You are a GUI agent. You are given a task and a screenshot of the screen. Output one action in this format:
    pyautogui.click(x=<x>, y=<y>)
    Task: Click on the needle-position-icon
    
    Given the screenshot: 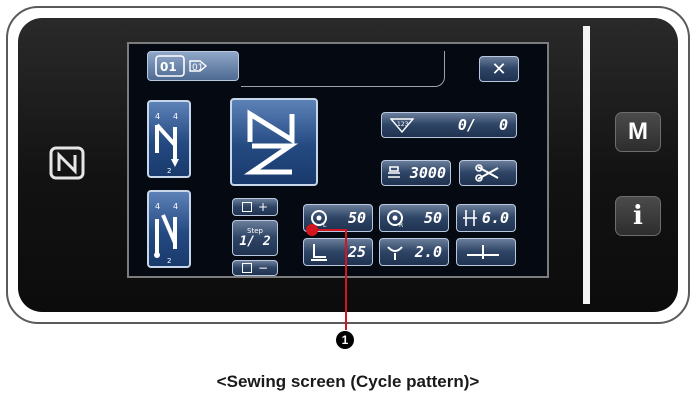 What is the action you would take?
    pyautogui.click(x=483, y=252)
    